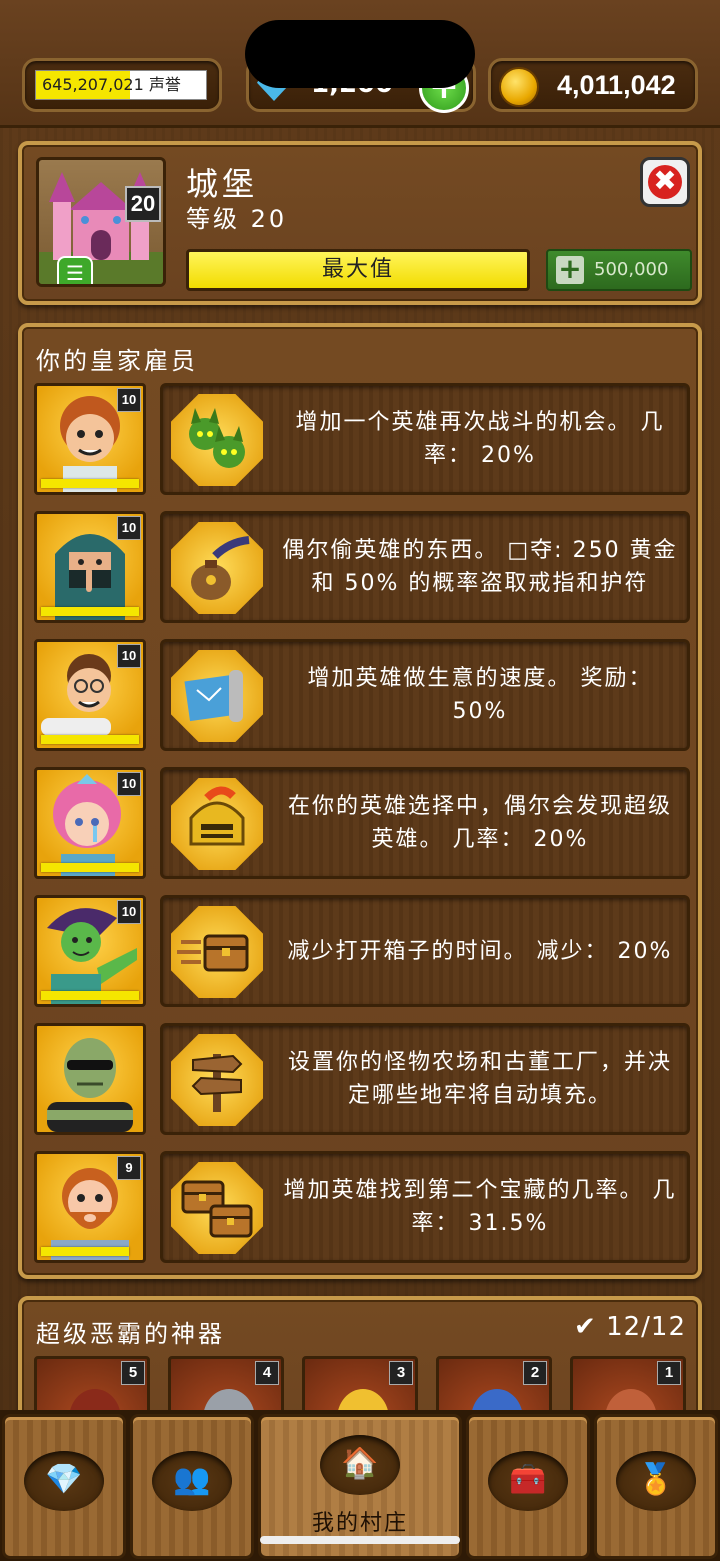  What do you see at coordinates (101, 222) in the screenshot?
I see `castle-icon: 20 ☰` at bounding box center [101, 222].